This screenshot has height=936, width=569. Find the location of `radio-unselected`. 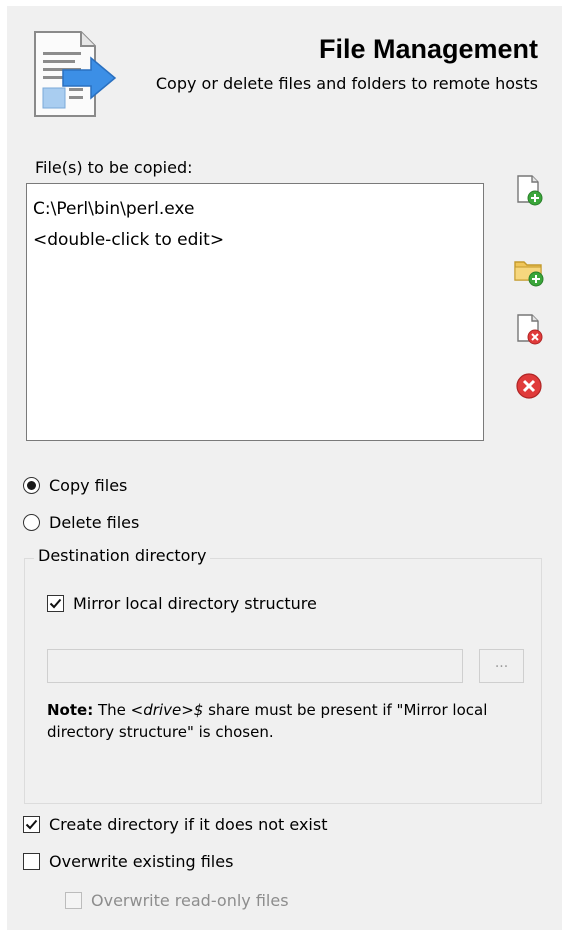

radio-unselected is located at coordinates (31, 522).